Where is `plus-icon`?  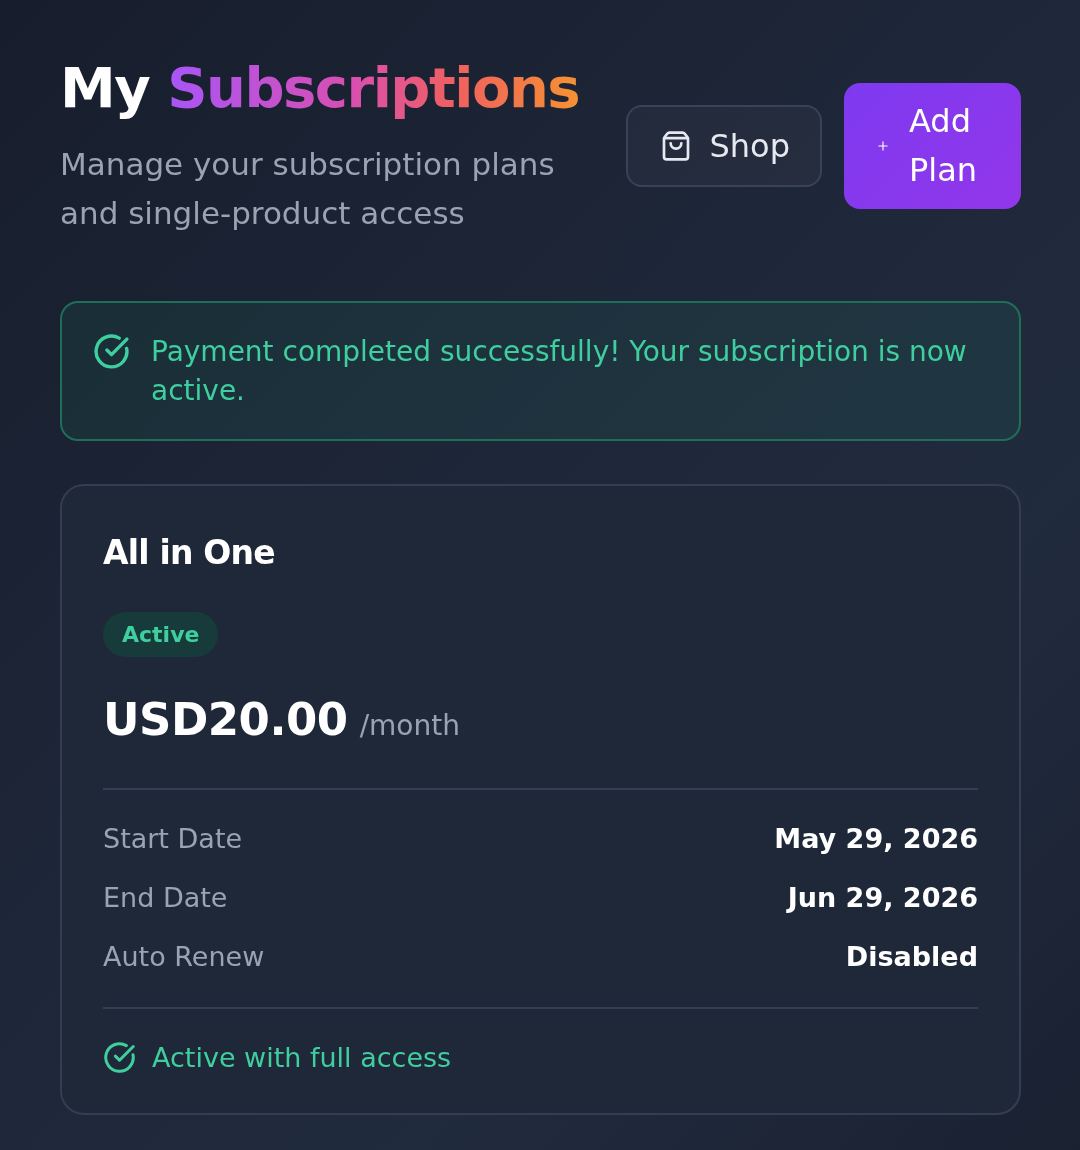
plus-icon is located at coordinates (883, 145).